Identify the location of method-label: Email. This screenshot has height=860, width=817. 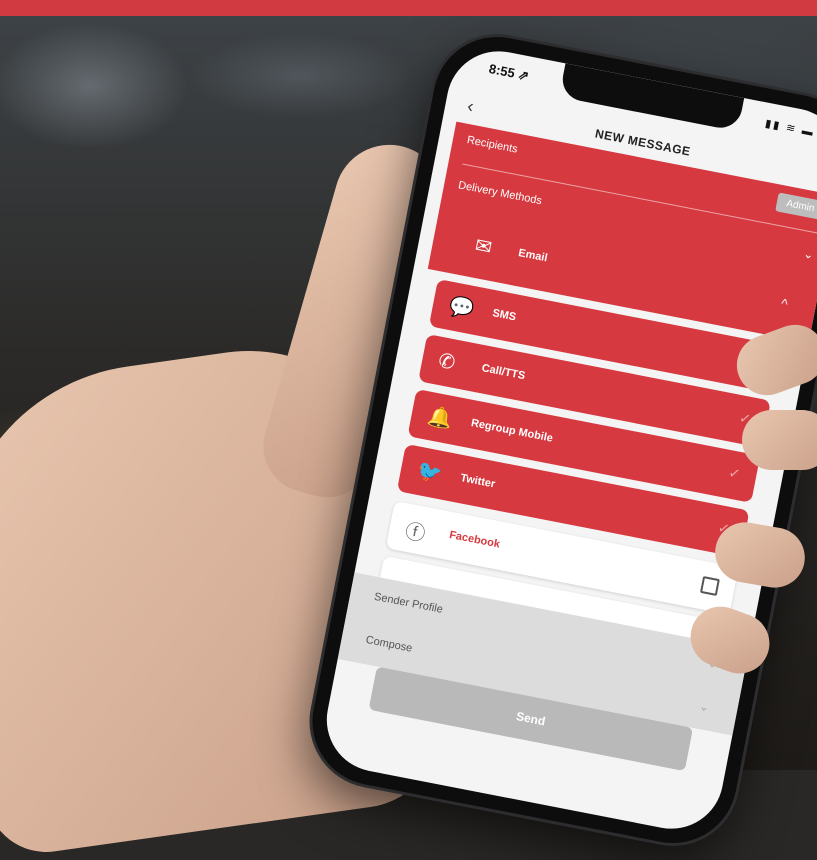
(533, 255).